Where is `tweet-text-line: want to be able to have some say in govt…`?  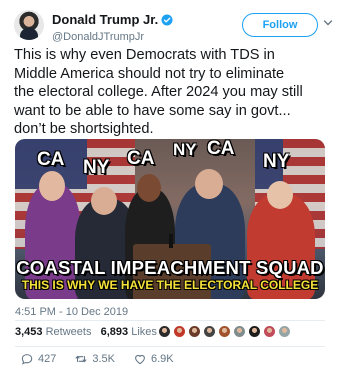 tweet-text-line: want to be able to have some say in govt… is located at coordinates (152, 110).